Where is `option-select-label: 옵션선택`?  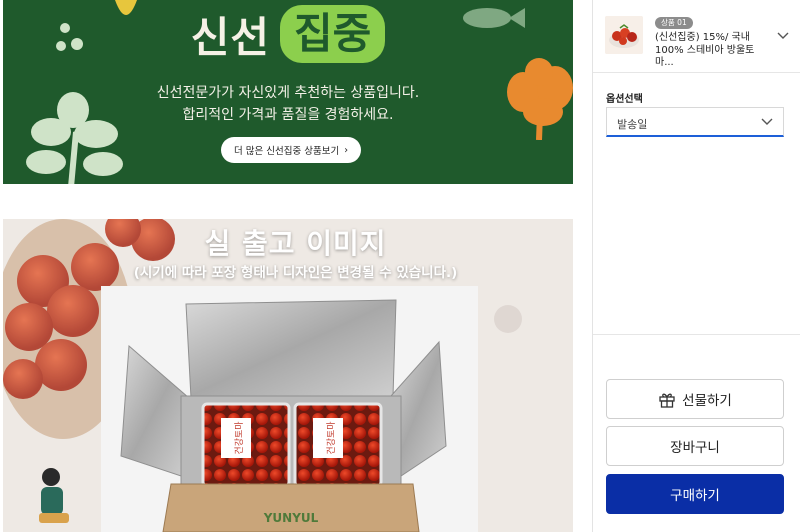 option-select-label: 옵션선택 is located at coordinates (624, 99).